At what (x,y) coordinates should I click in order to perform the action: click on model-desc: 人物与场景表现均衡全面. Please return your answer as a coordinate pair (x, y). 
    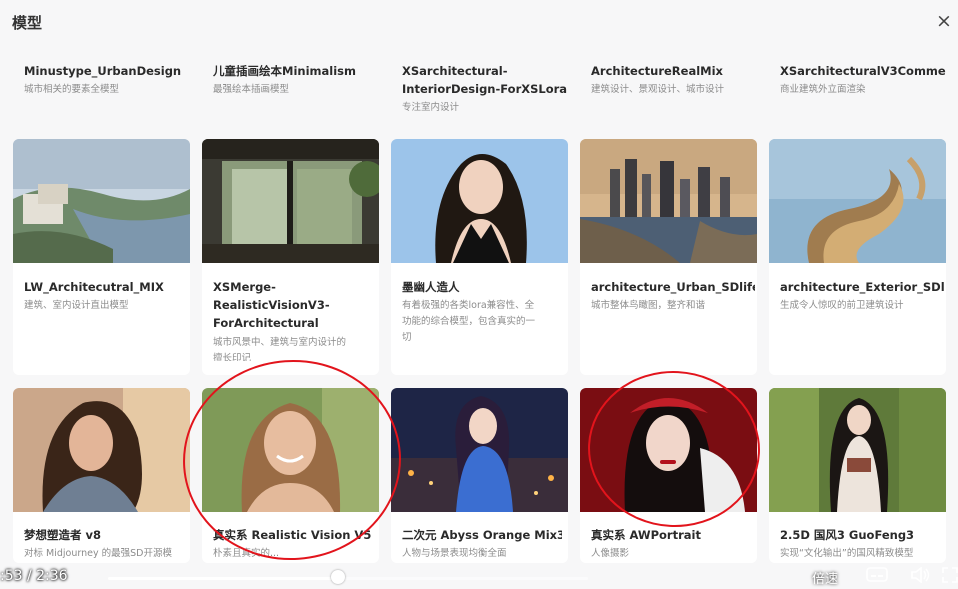
    Looking at the image, I should click on (454, 553).